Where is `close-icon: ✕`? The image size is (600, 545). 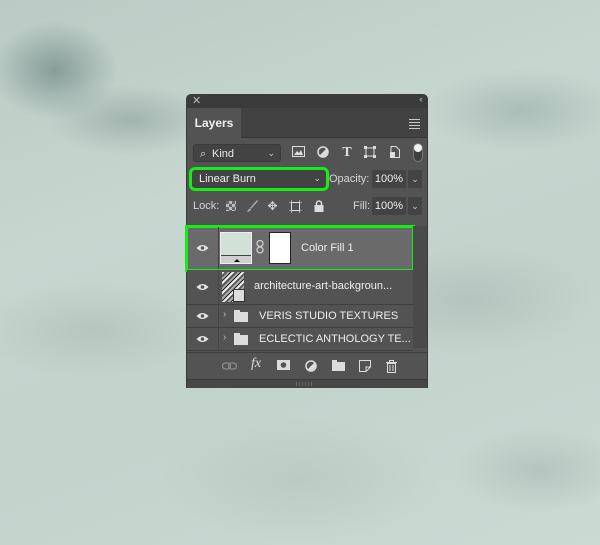 close-icon: ✕ is located at coordinates (196, 100).